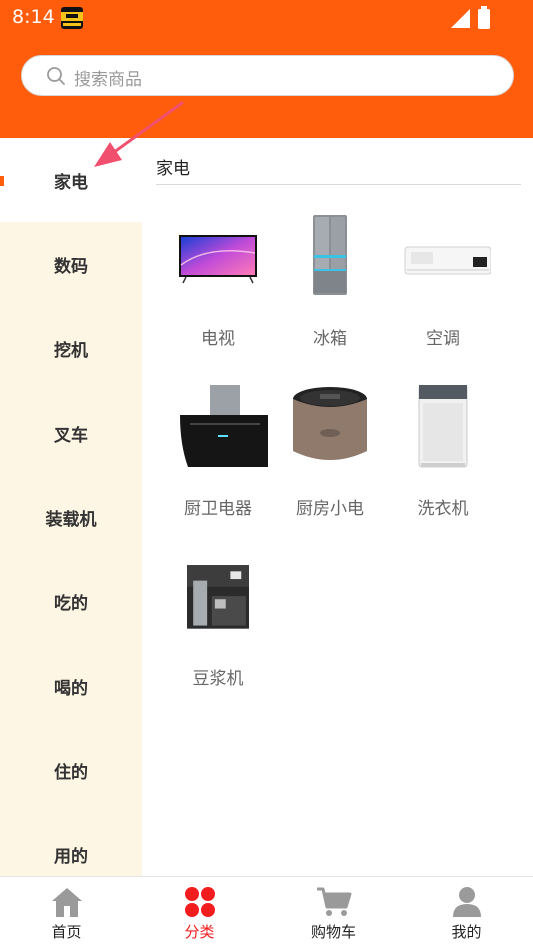 The image size is (533, 947). I want to click on product-tv: 电视, so click(218, 290).